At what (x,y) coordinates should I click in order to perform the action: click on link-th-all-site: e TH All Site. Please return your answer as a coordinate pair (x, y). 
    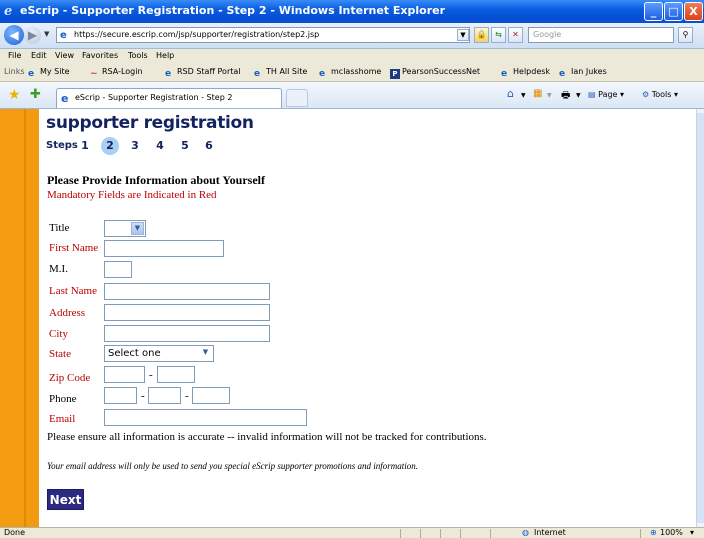
    Looking at the image, I should click on (280, 73).